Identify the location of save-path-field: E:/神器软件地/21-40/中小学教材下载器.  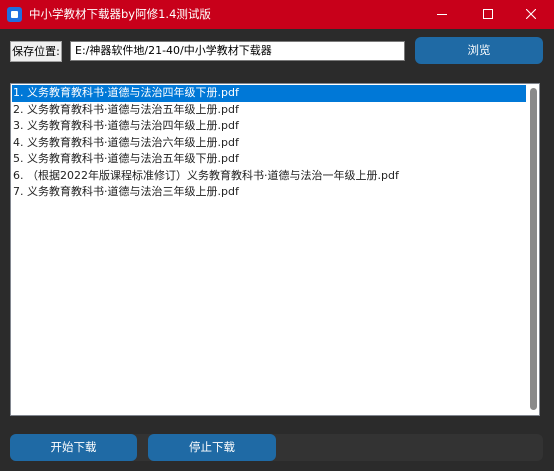
(237, 51).